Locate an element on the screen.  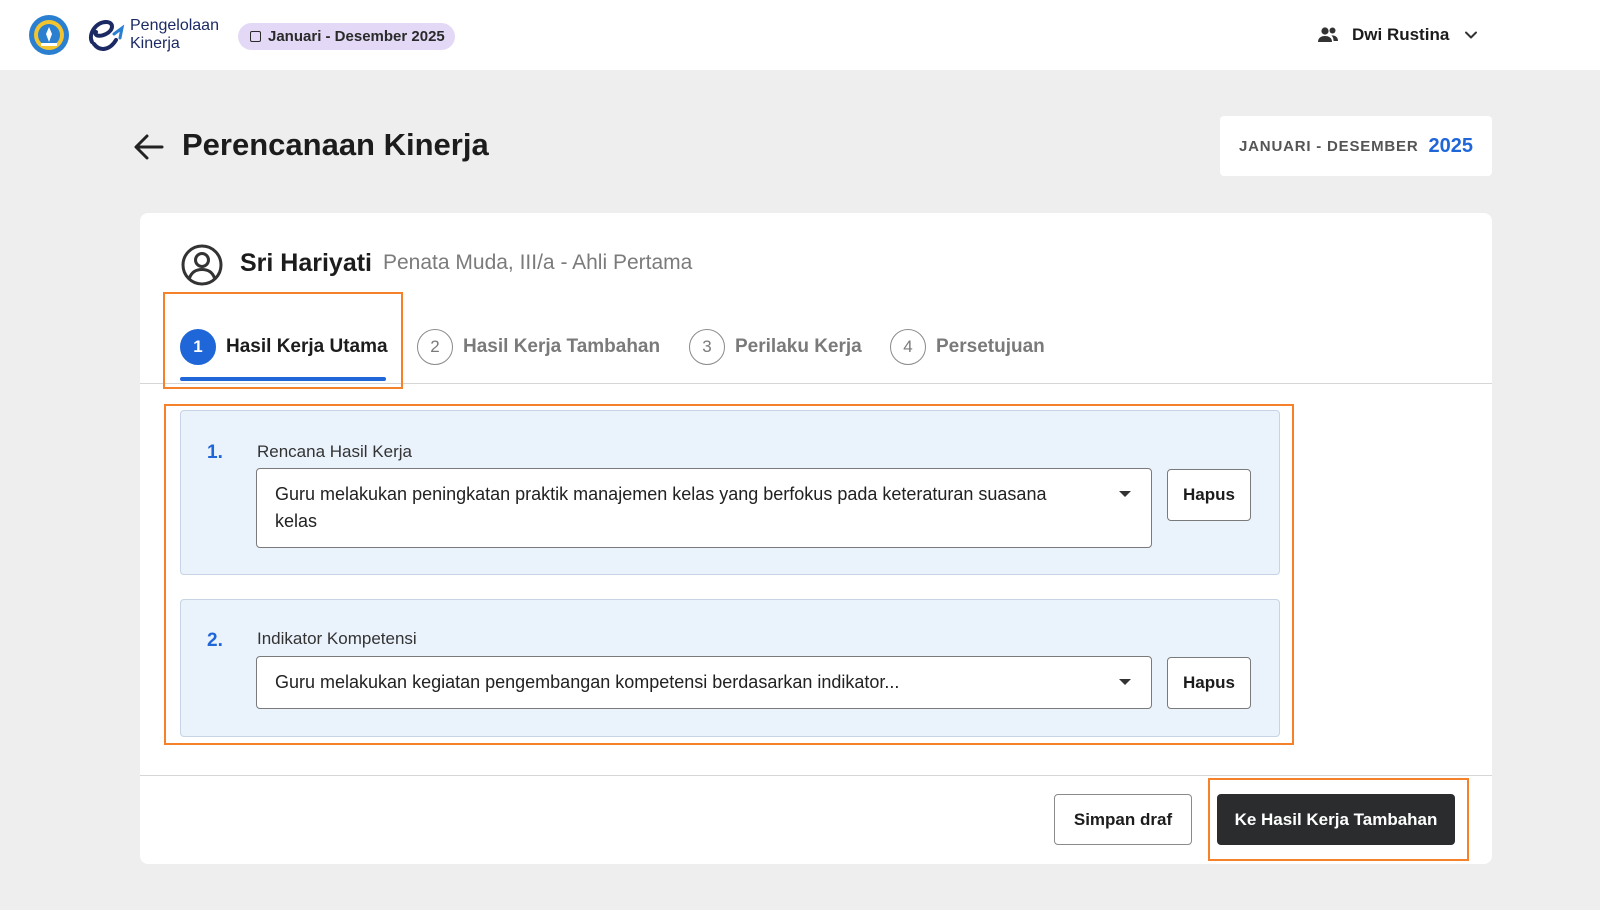
tab-hasil-kerja-tambahan: 2 Hasil Kerja Tambahan is located at coordinates (538, 347).